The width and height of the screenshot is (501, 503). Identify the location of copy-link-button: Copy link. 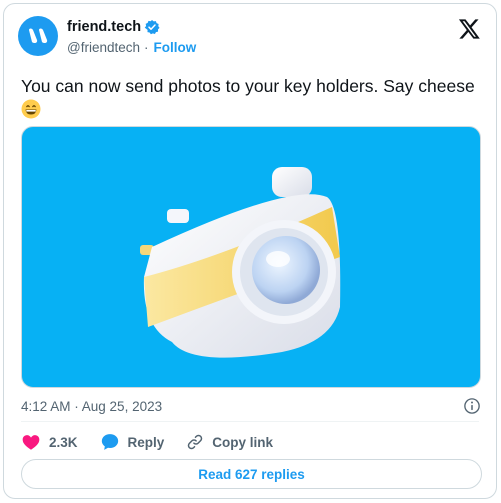
(229, 442).